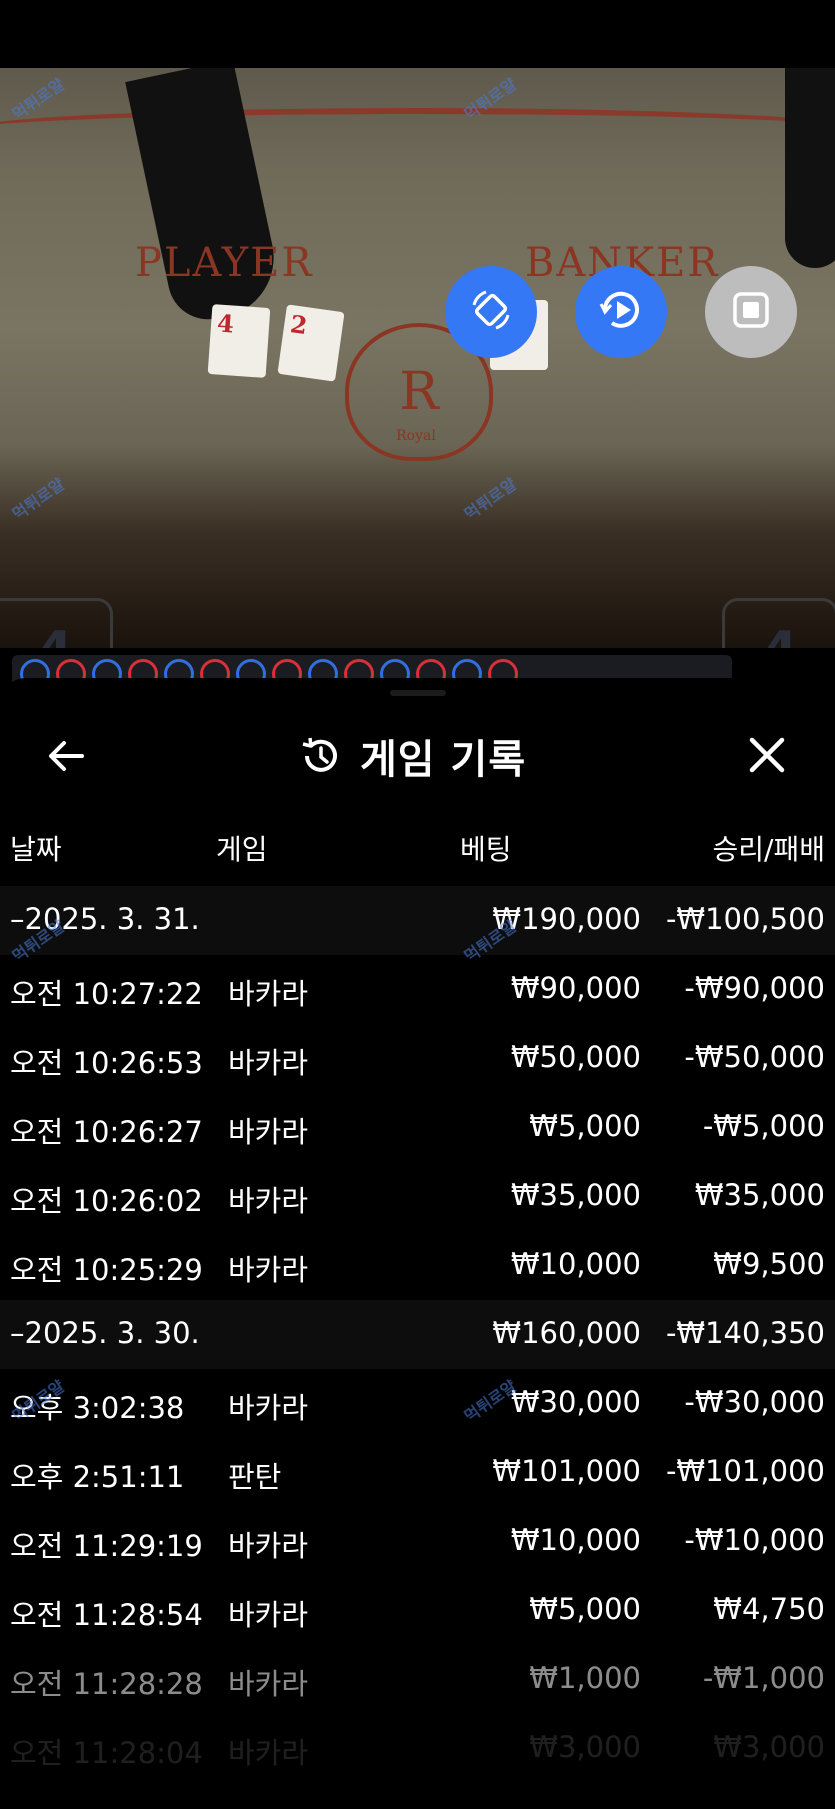 The height and width of the screenshot is (1809, 835). I want to click on sheet-drag-handle, so click(418, 693).